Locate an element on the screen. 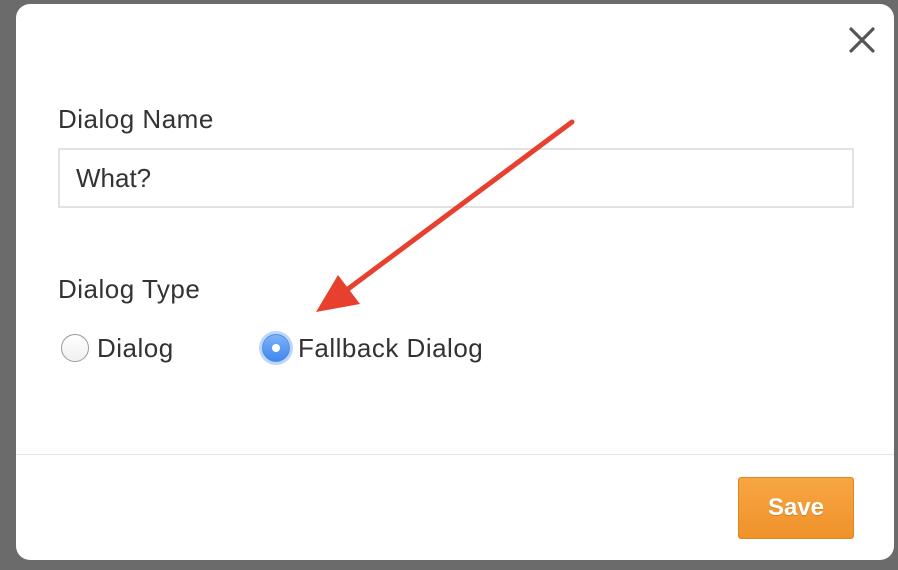 The image size is (898, 570). dialog-type-label: Dialog Type is located at coordinates (129, 289).